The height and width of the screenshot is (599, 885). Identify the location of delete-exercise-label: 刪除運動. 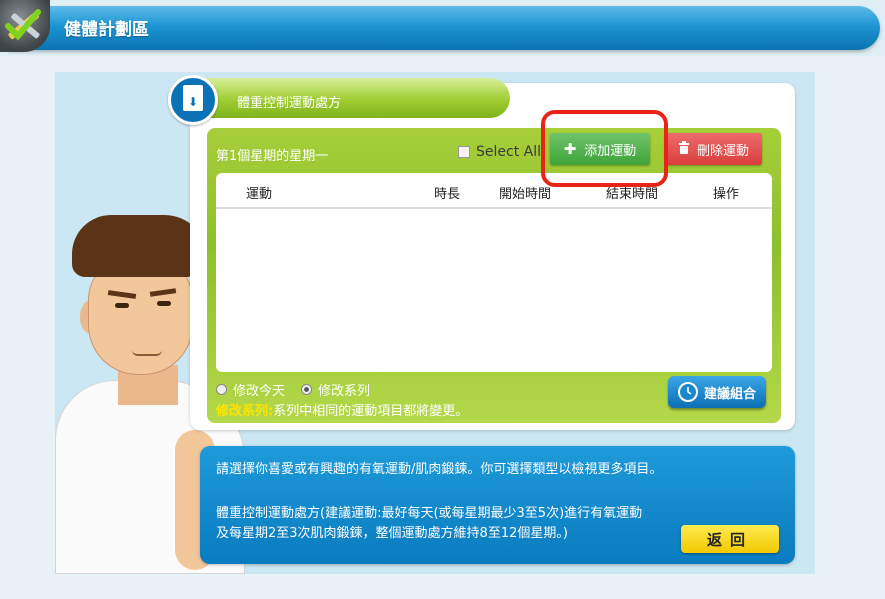
(722, 151).